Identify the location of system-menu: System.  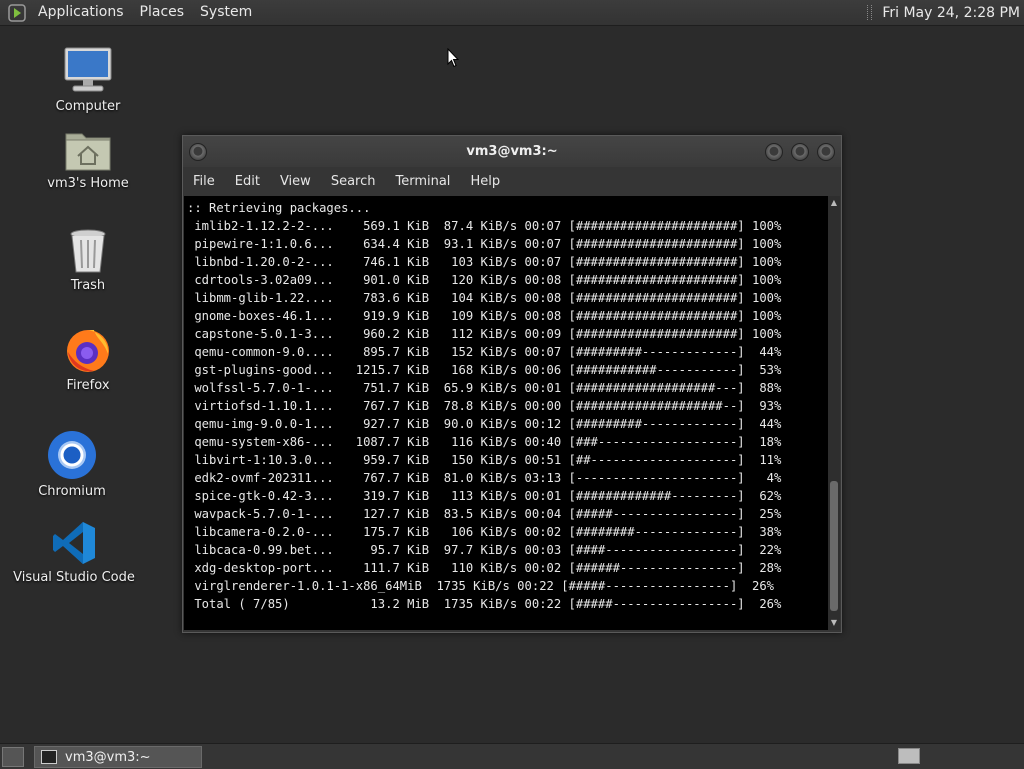
(226, 12).